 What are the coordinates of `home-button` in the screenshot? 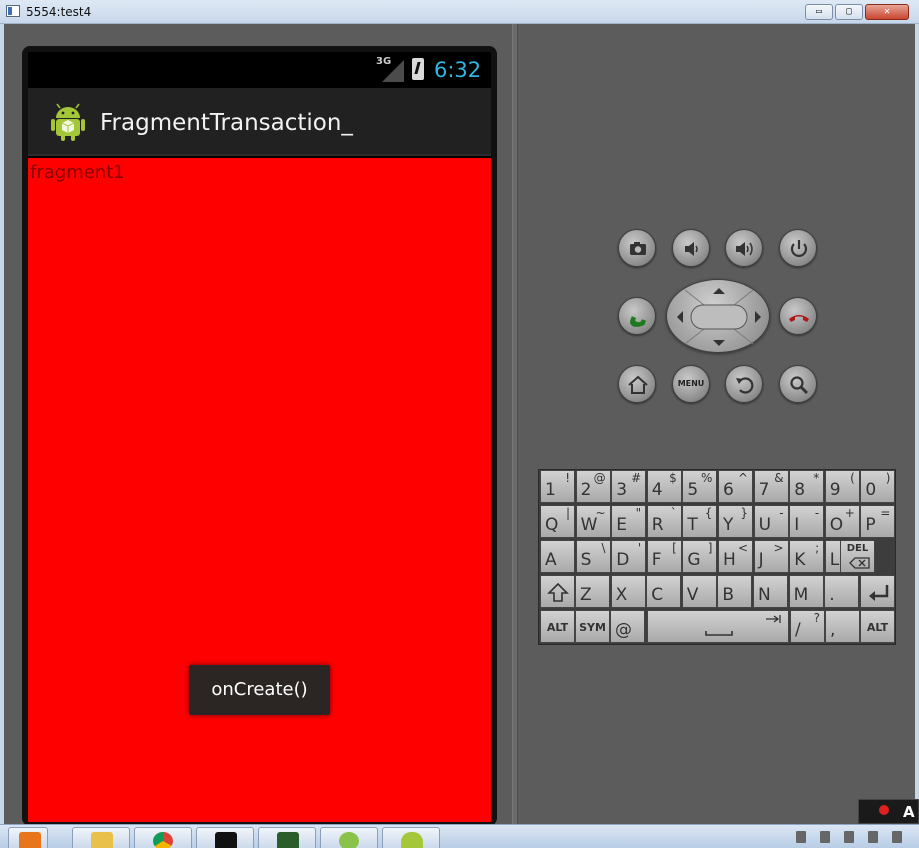 It's located at (637, 384).